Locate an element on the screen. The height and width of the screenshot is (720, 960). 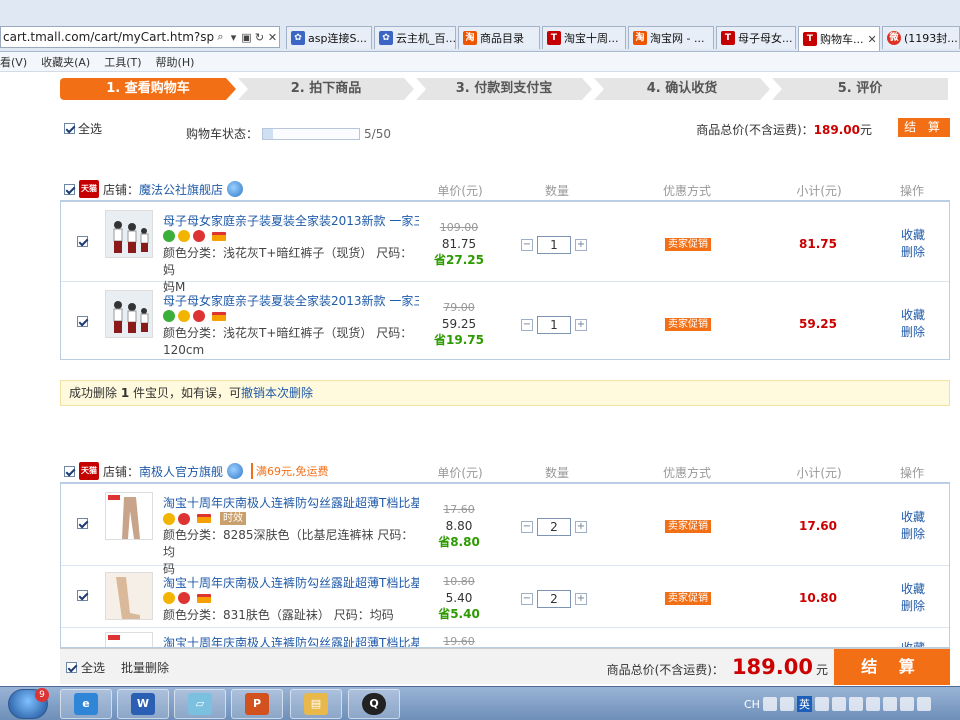
refresh-icon: ↻ is located at coordinates (259, 37).